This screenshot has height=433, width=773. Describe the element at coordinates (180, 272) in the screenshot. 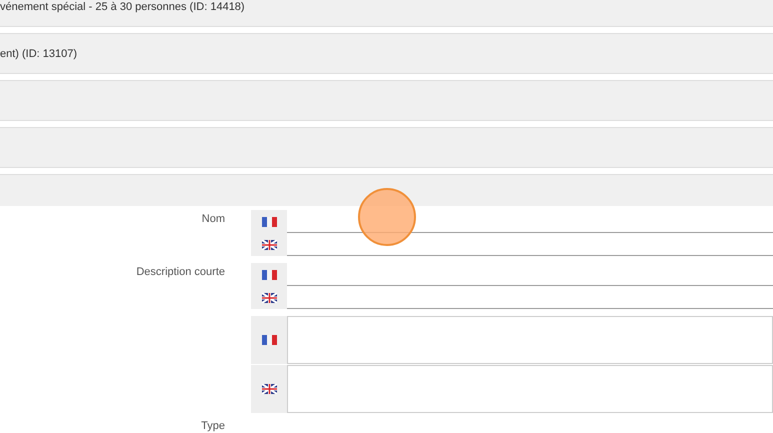

I see `field-label: Description courte` at that location.